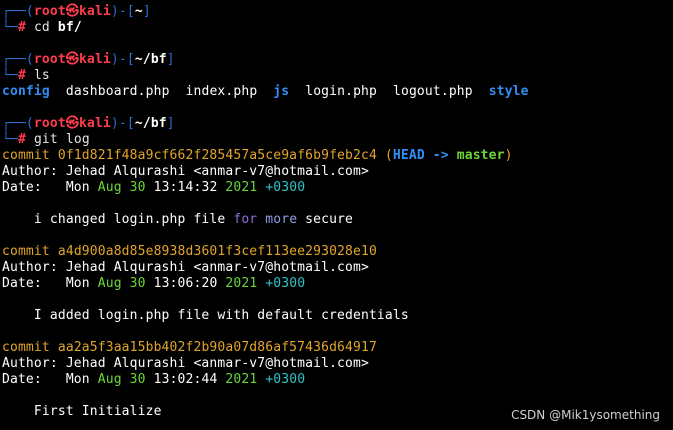  Describe the element at coordinates (41, 75) in the screenshot. I see `command-name: ls` at that location.